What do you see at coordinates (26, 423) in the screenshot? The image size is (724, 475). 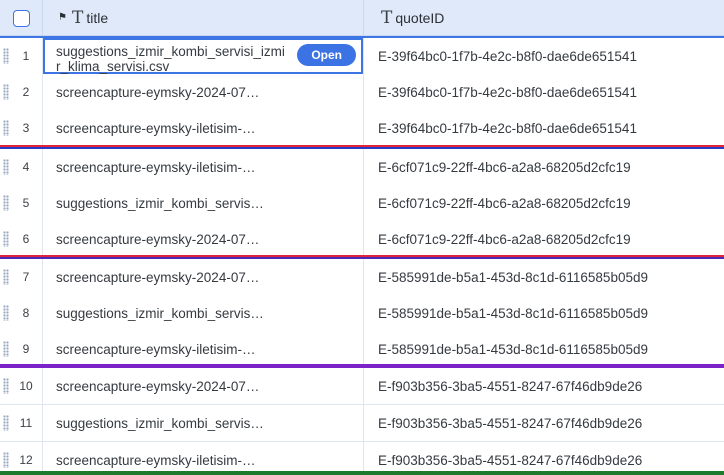 I see `row-number: 11` at bounding box center [26, 423].